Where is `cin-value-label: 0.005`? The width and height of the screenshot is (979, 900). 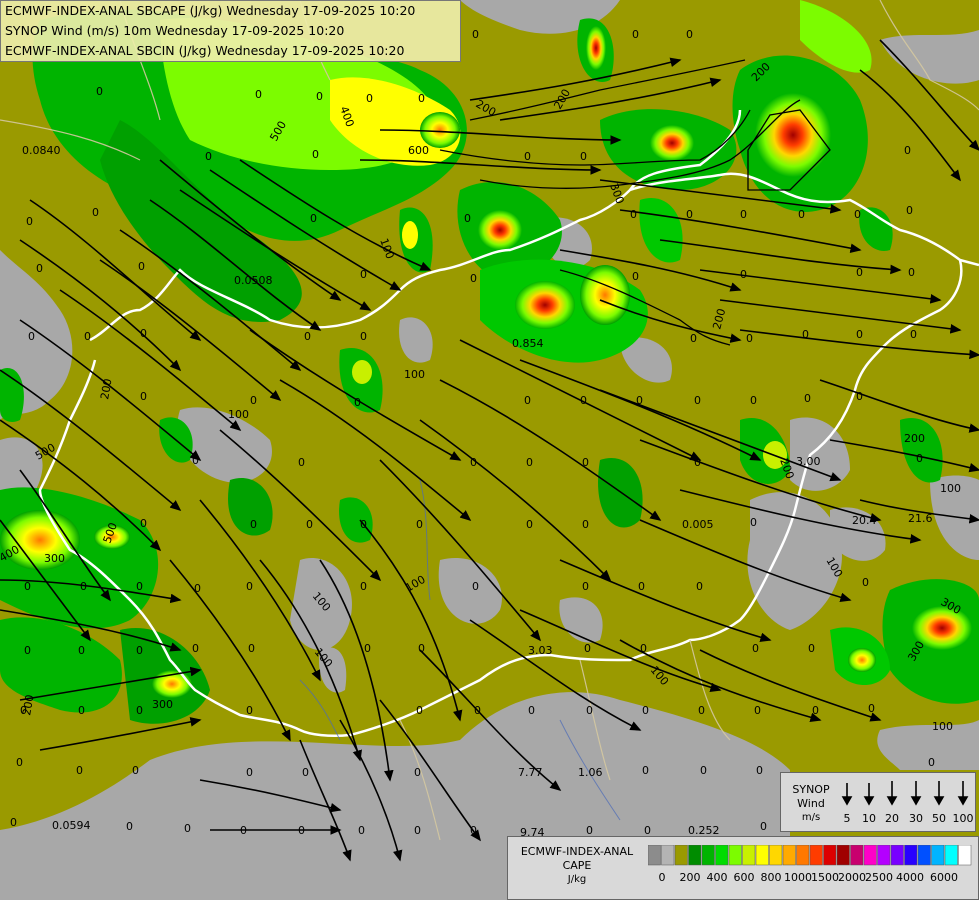
cin-value-label: 0.005 is located at coordinates (698, 524).